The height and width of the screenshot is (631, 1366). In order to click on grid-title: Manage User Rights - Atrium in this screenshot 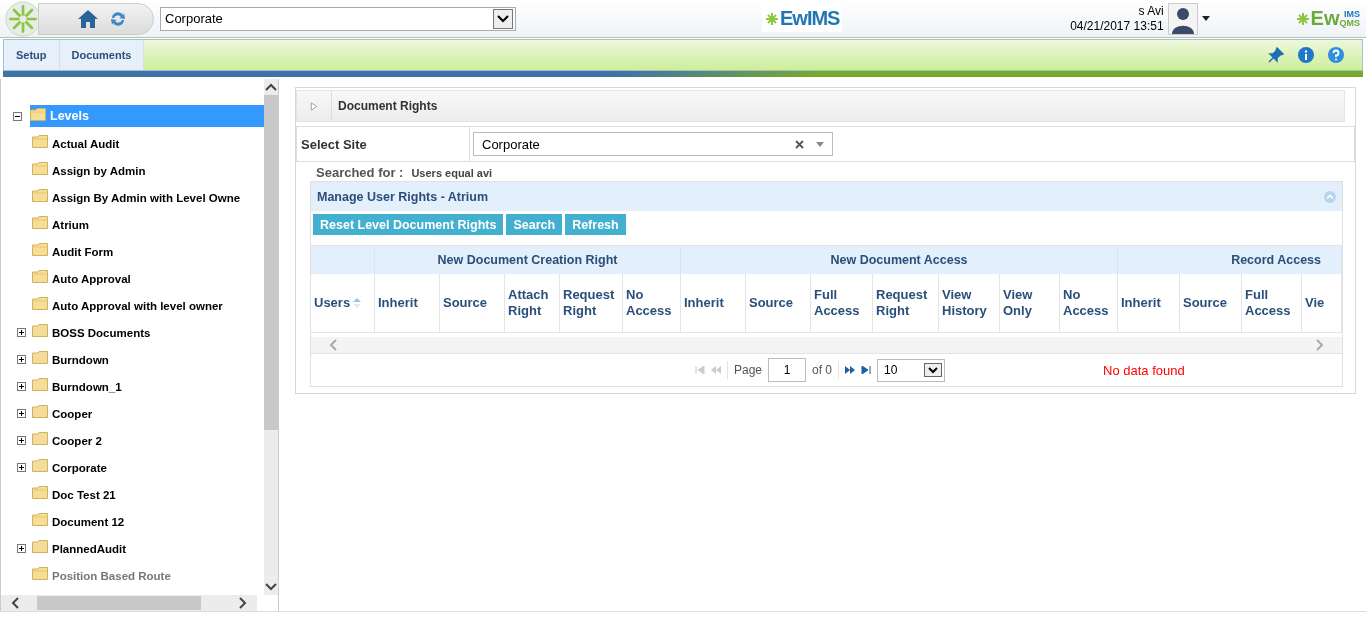, I will do `click(403, 196)`.